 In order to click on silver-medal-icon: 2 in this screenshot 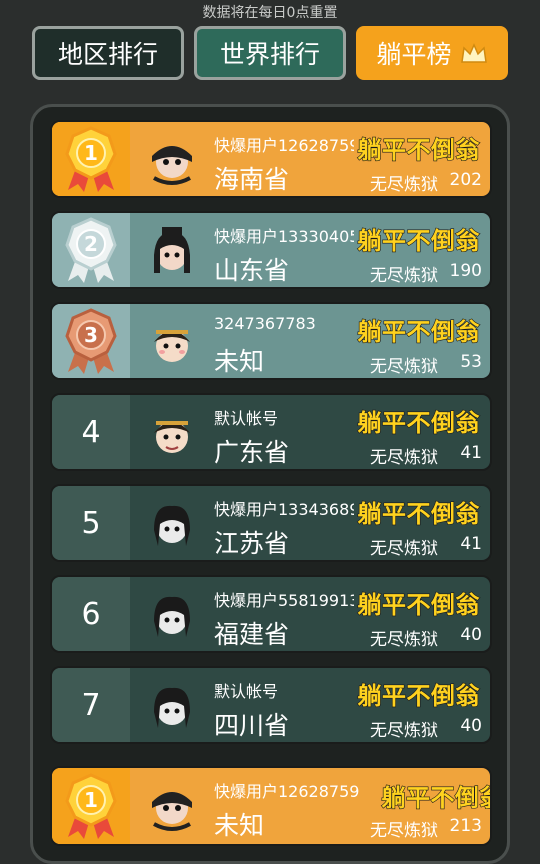, I will do `click(91, 250)`.